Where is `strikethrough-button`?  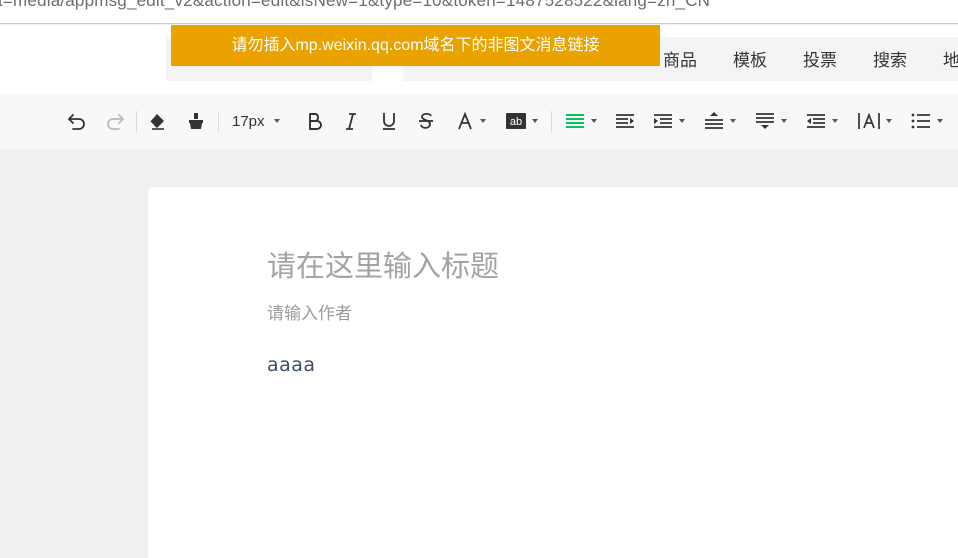
strikethrough-button is located at coordinates (426, 121).